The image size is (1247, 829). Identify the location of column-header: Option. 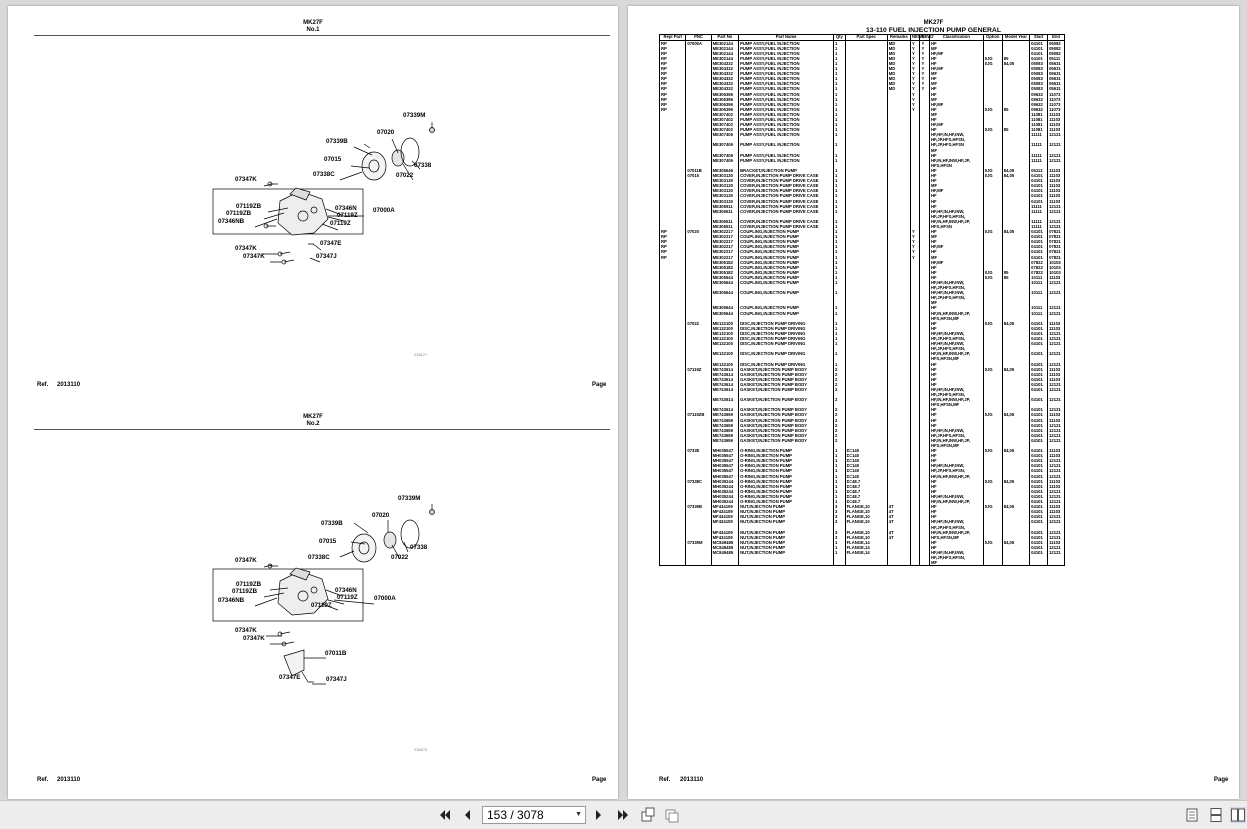
(992, 37).